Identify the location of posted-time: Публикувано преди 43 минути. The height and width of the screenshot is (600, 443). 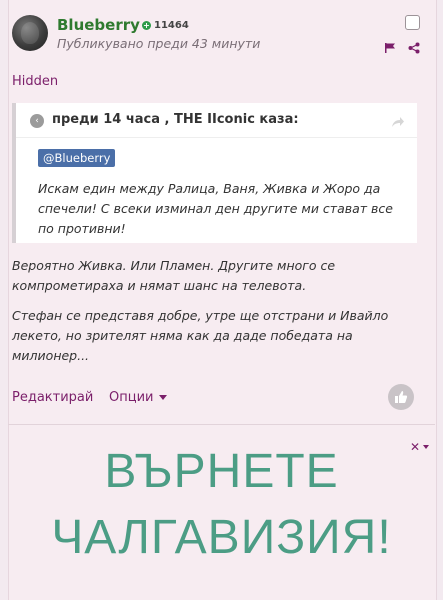
(158, 43).